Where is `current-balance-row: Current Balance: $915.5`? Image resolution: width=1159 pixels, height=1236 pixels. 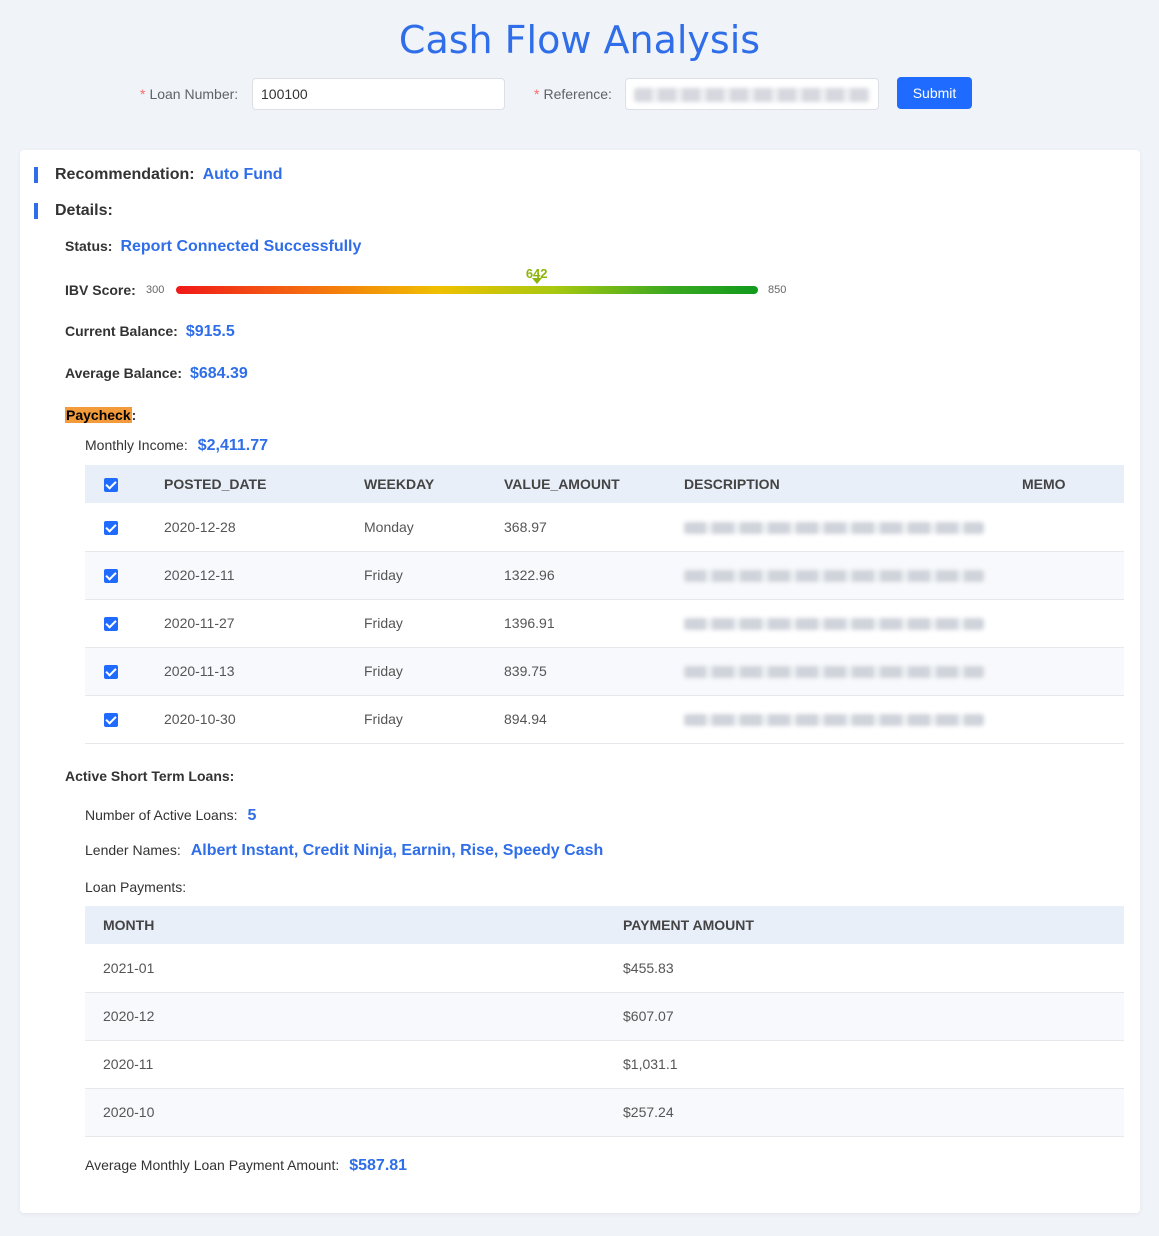 current-balance-row: Current Balance: $915.5 is located at coordinates (150, 331).